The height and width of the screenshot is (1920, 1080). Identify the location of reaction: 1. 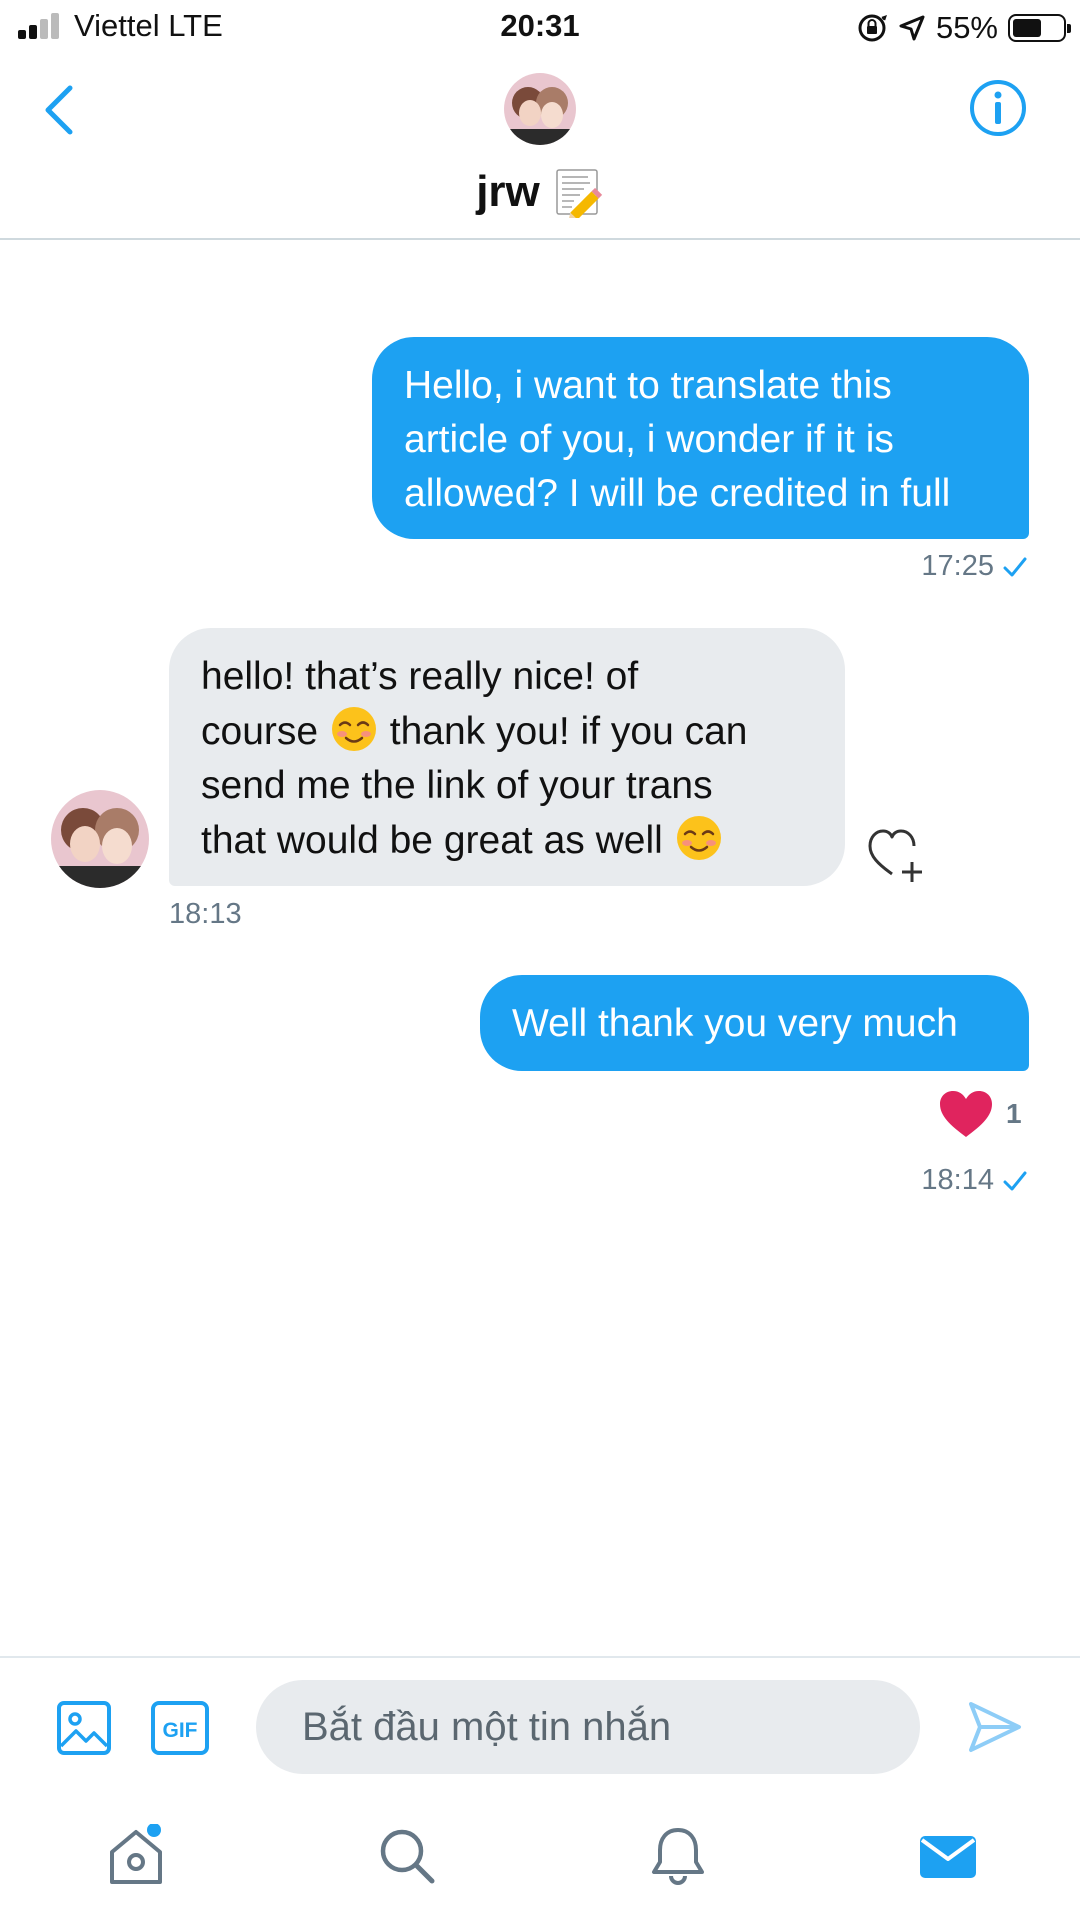
(980, 1114).